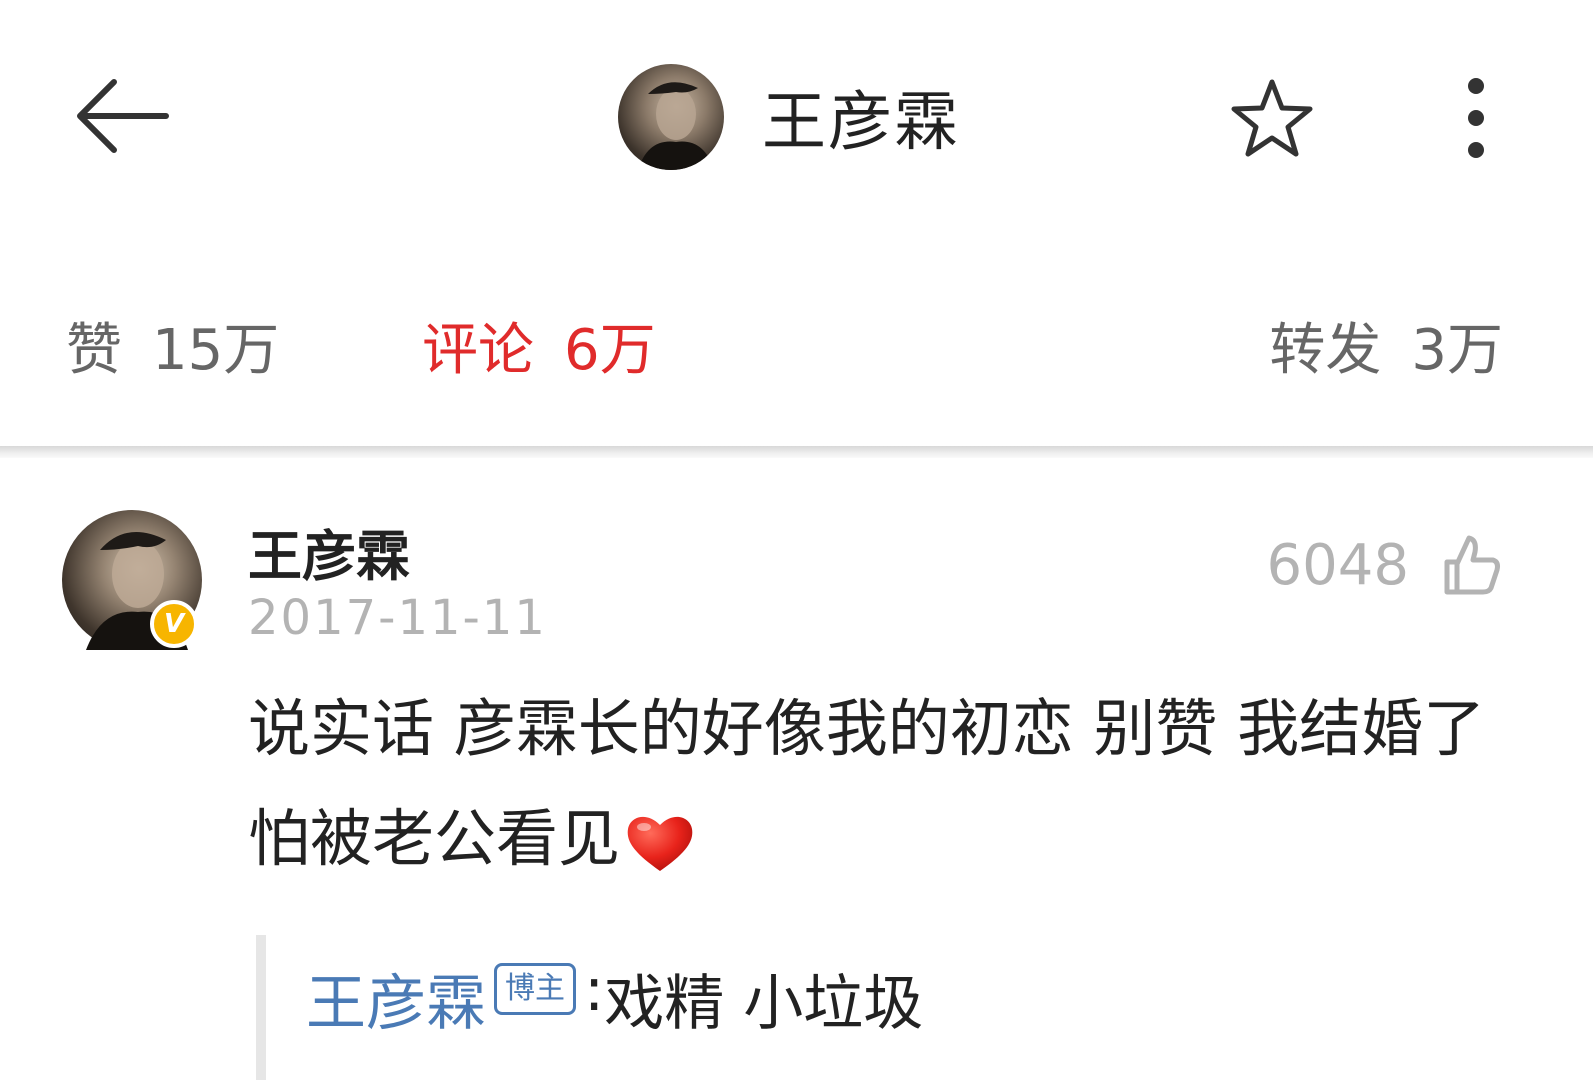 This screenshot has width=1593, height=1080. I want to click on red-heart-icon, so click(660, 843).